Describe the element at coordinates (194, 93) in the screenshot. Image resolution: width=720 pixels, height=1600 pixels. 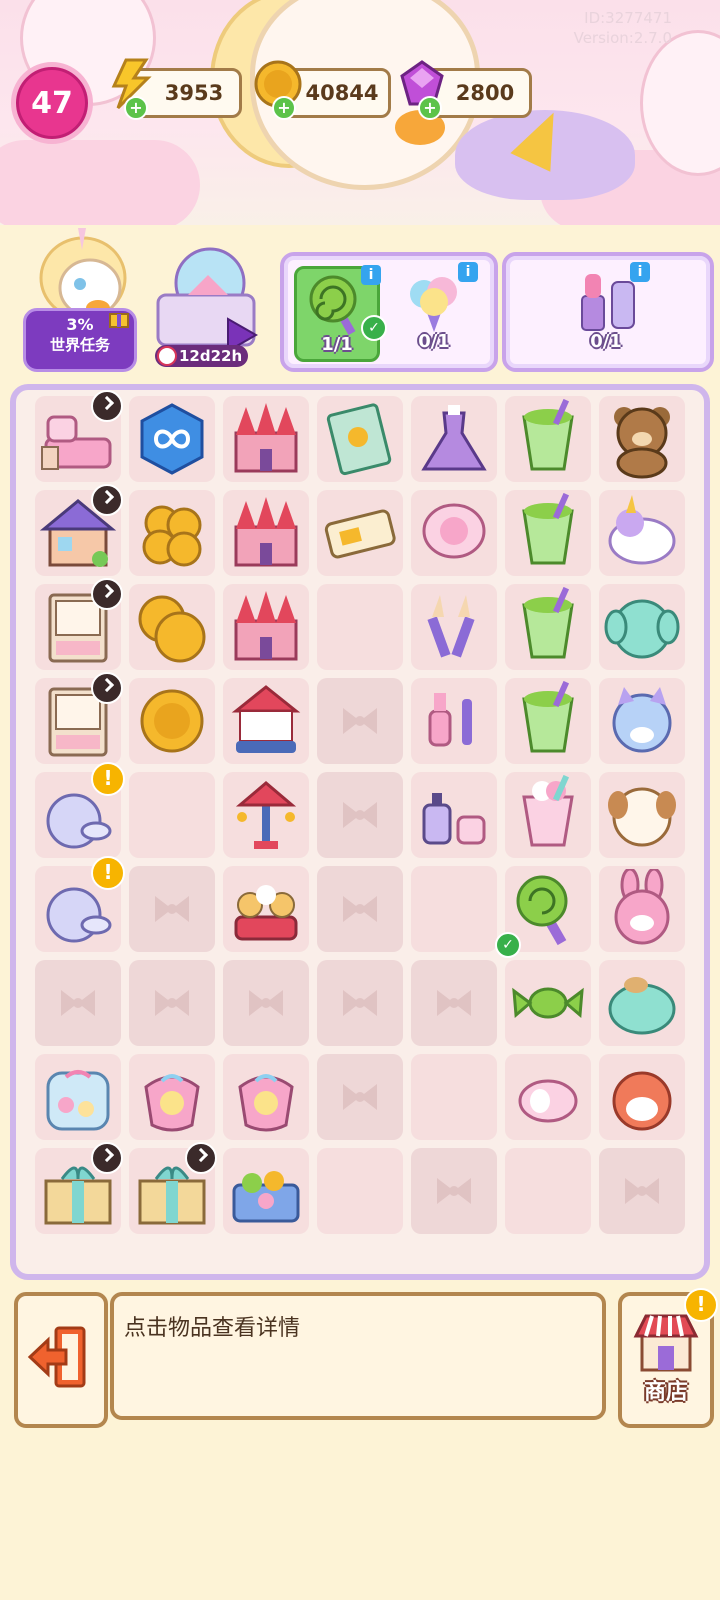
I see `energy-value: 3953` at that location.